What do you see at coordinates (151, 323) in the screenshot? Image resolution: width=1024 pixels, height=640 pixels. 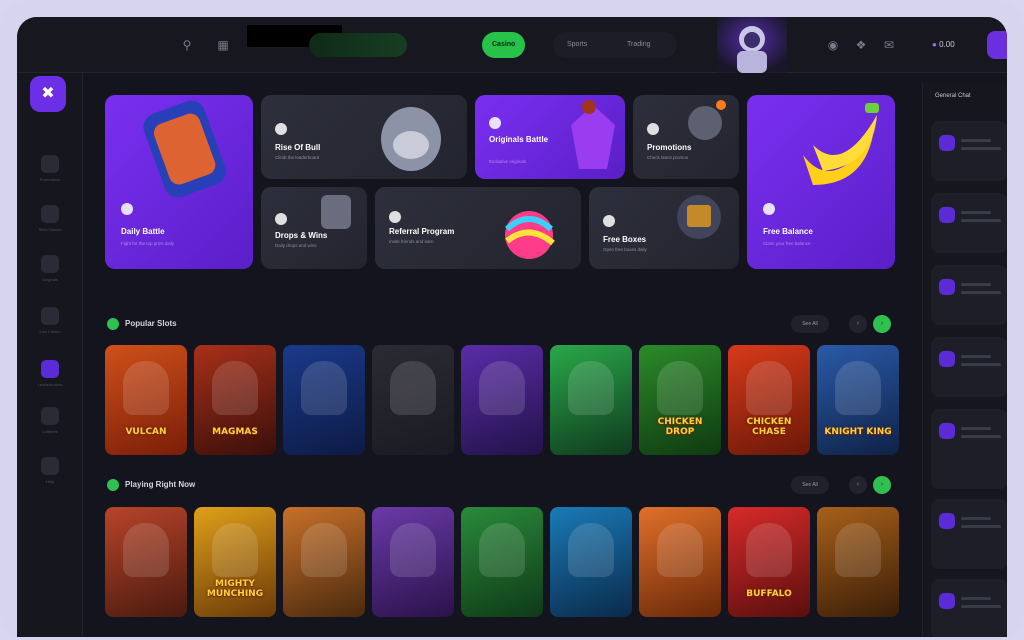 I see `popular-section-title: Popular Slots` at bounding box center [151, 323].